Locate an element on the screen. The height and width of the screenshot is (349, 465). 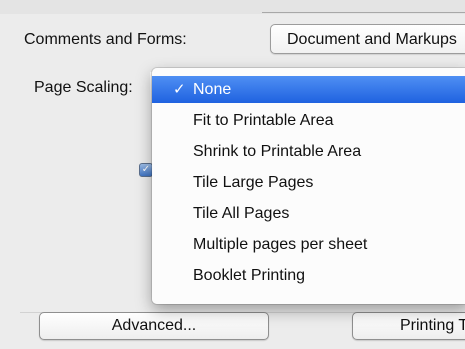
menu-item-none: ✓ None is located at coordinates (308, 89).